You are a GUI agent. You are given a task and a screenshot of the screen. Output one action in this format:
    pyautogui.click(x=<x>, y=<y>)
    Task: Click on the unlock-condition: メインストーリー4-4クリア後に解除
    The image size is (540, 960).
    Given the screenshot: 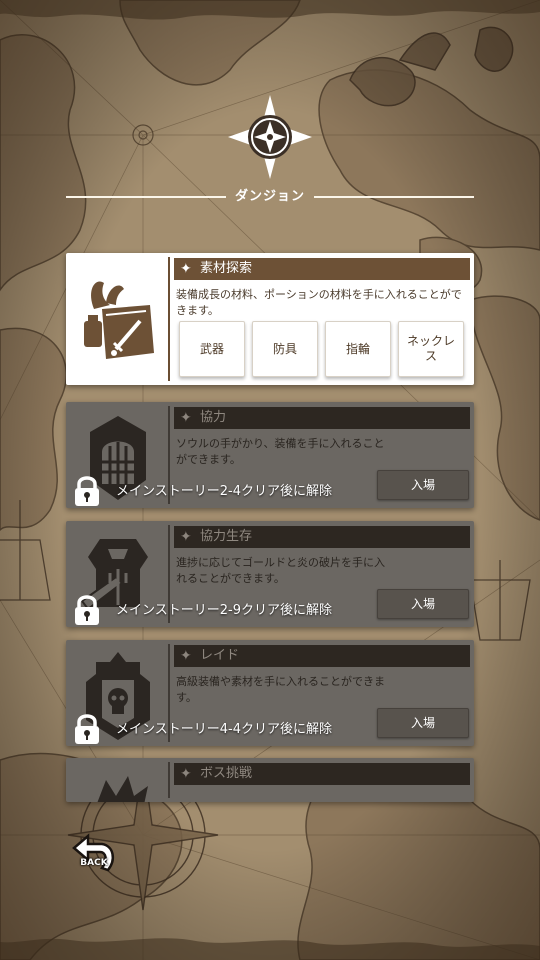 What is the action you would take?
    pyautogui.click(x=224, y=729)
    